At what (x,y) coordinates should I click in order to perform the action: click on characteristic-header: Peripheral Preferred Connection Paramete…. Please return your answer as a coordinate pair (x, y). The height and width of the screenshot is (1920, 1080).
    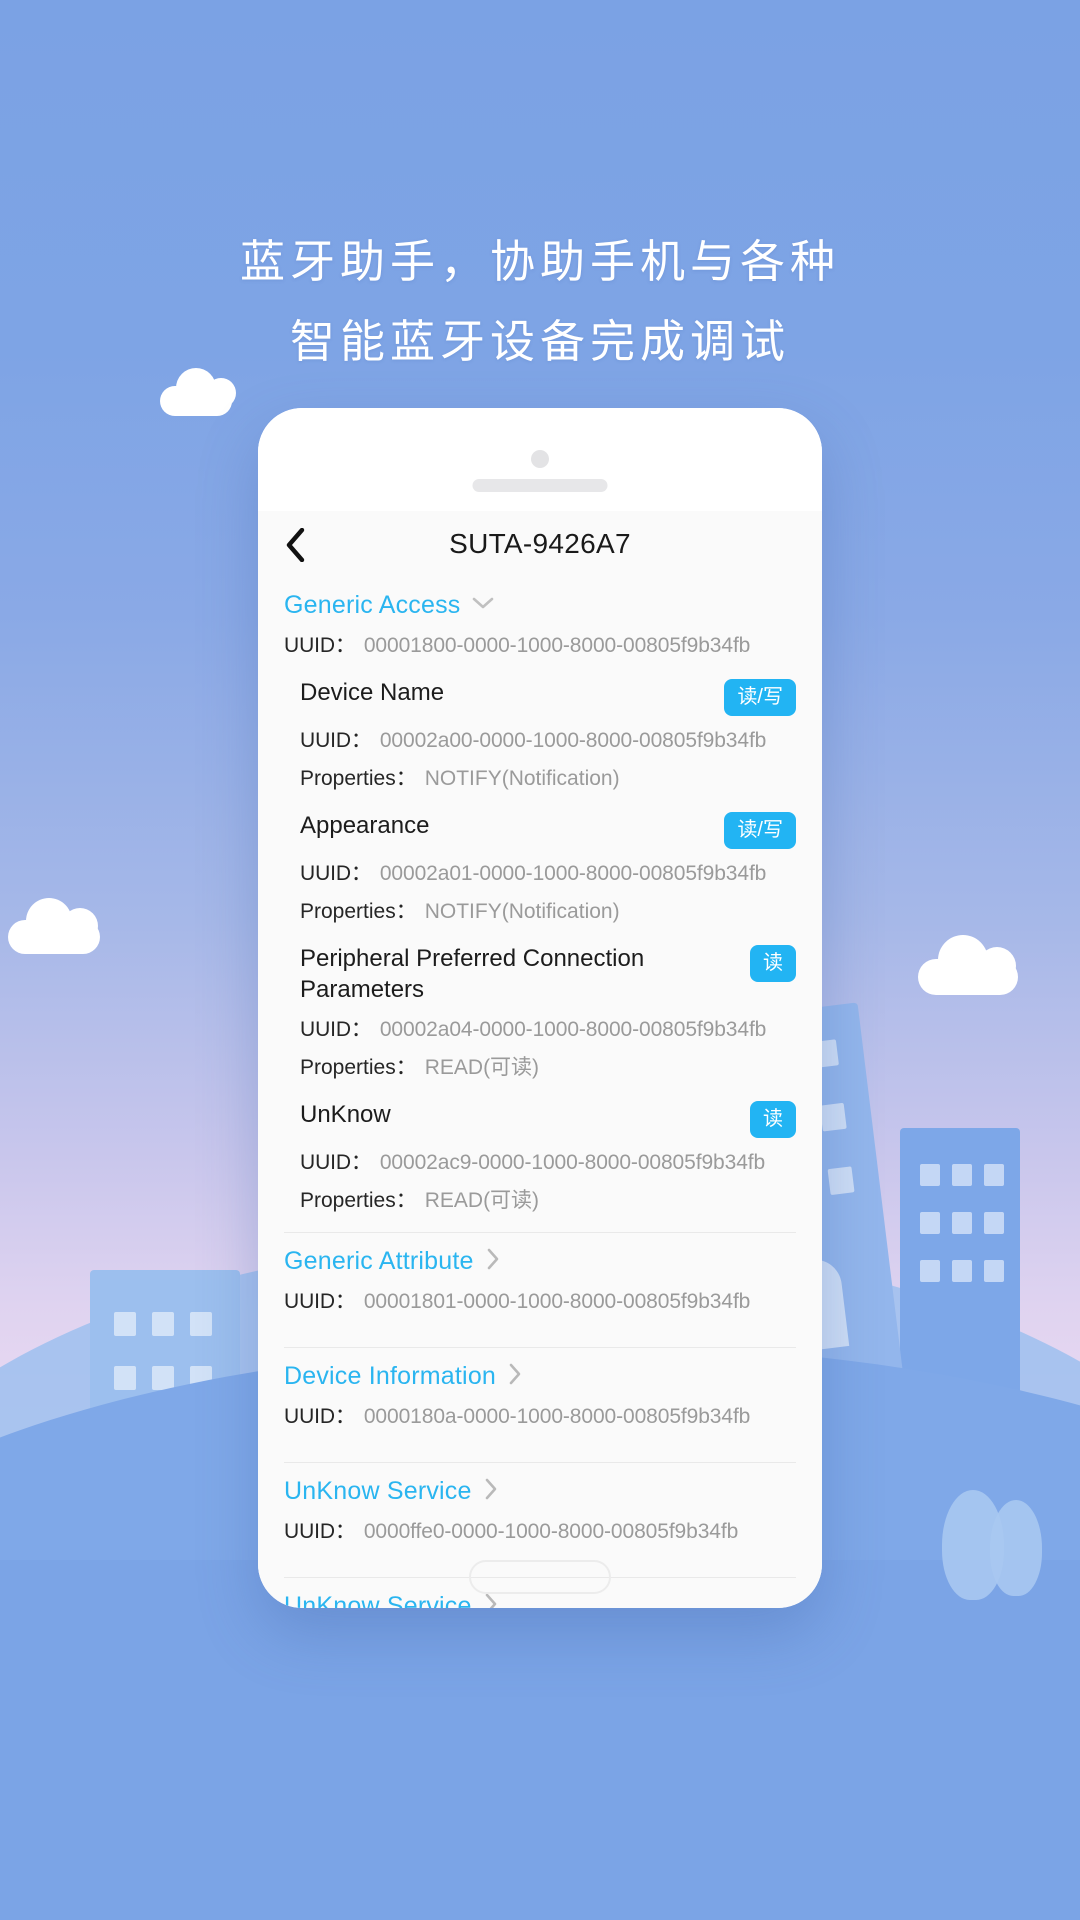
    Looking at the image, I should click on (548, 974).